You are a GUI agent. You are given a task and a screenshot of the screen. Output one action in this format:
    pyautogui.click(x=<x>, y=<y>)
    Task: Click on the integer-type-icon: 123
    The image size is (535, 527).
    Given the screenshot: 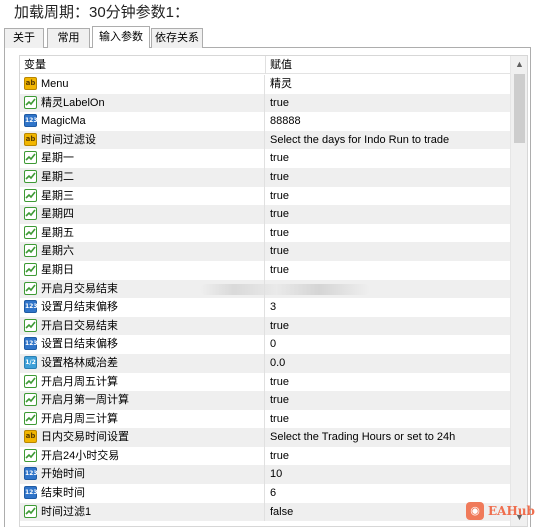 What is the action you would take?
    pyautogui.click(x=31, y=344)
    